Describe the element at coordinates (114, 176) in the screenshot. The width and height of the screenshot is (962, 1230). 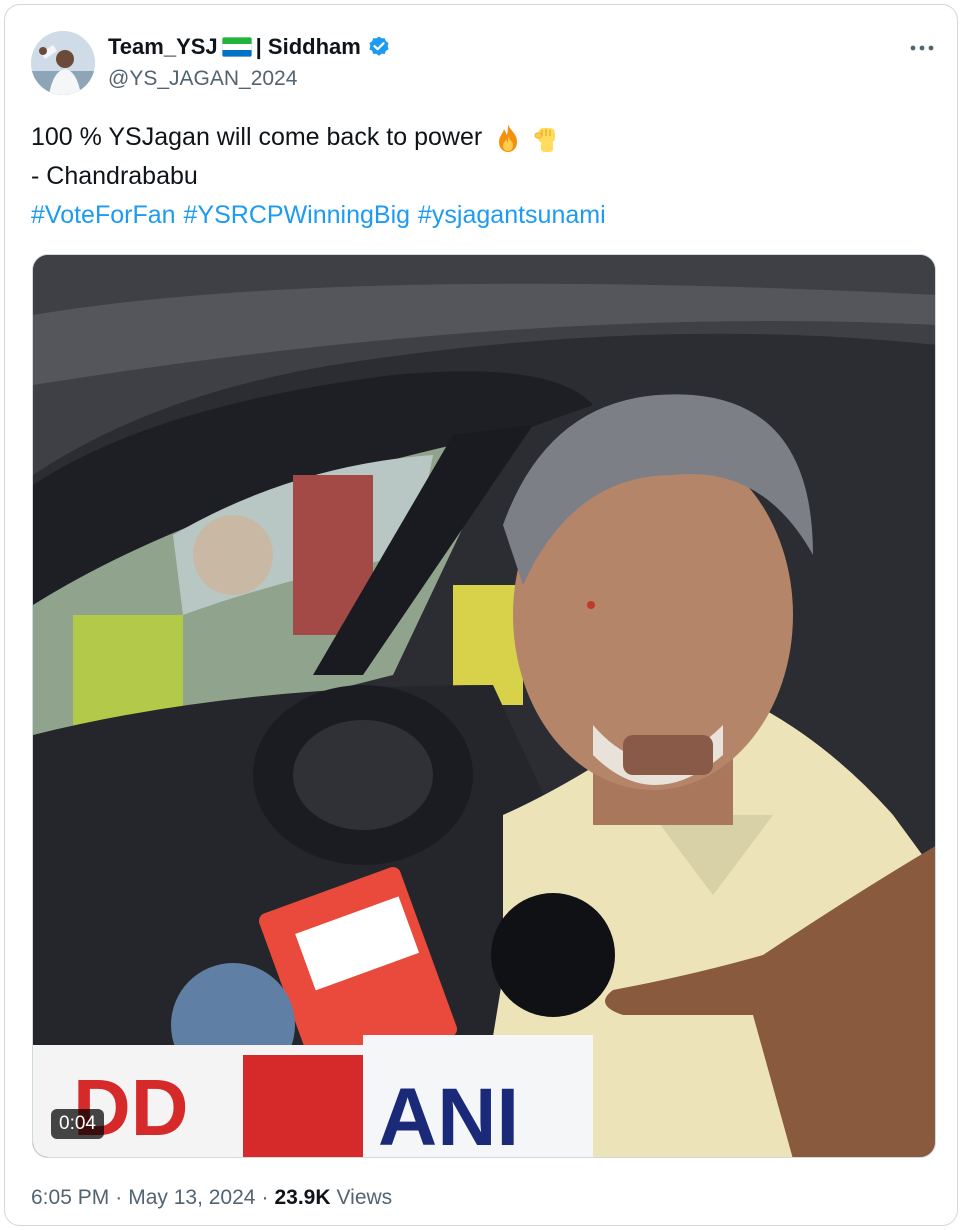
I see `tweet-line-2: - Chandrababu` at that location.